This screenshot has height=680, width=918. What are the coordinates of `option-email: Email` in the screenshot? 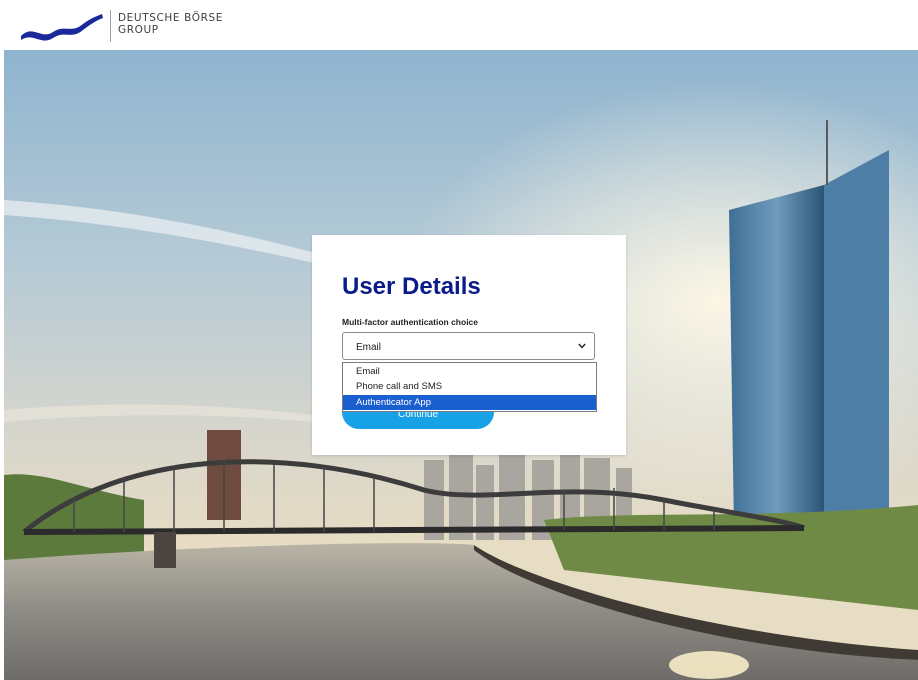 It's located at (469, 371).